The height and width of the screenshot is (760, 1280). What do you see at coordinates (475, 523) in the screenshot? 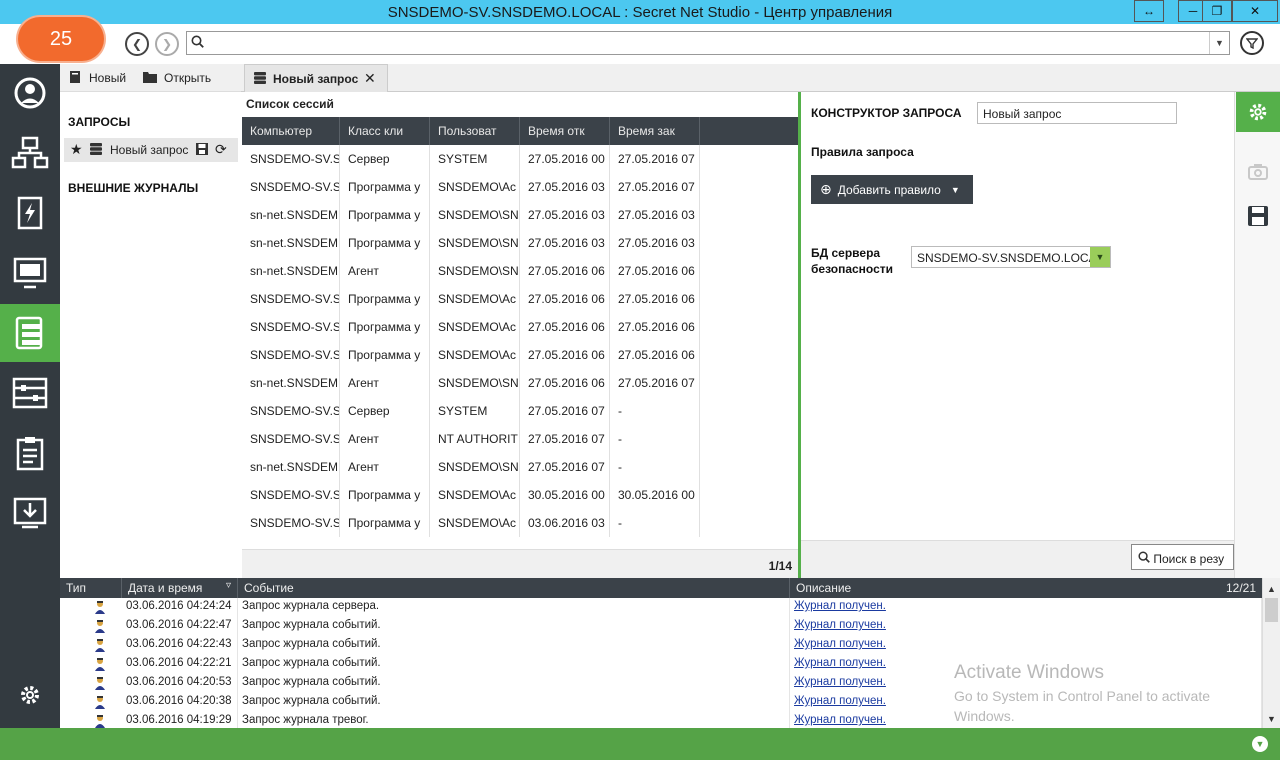
I see `session-cell: SNSDEMO\Ac` at bounding box center [475, 523].